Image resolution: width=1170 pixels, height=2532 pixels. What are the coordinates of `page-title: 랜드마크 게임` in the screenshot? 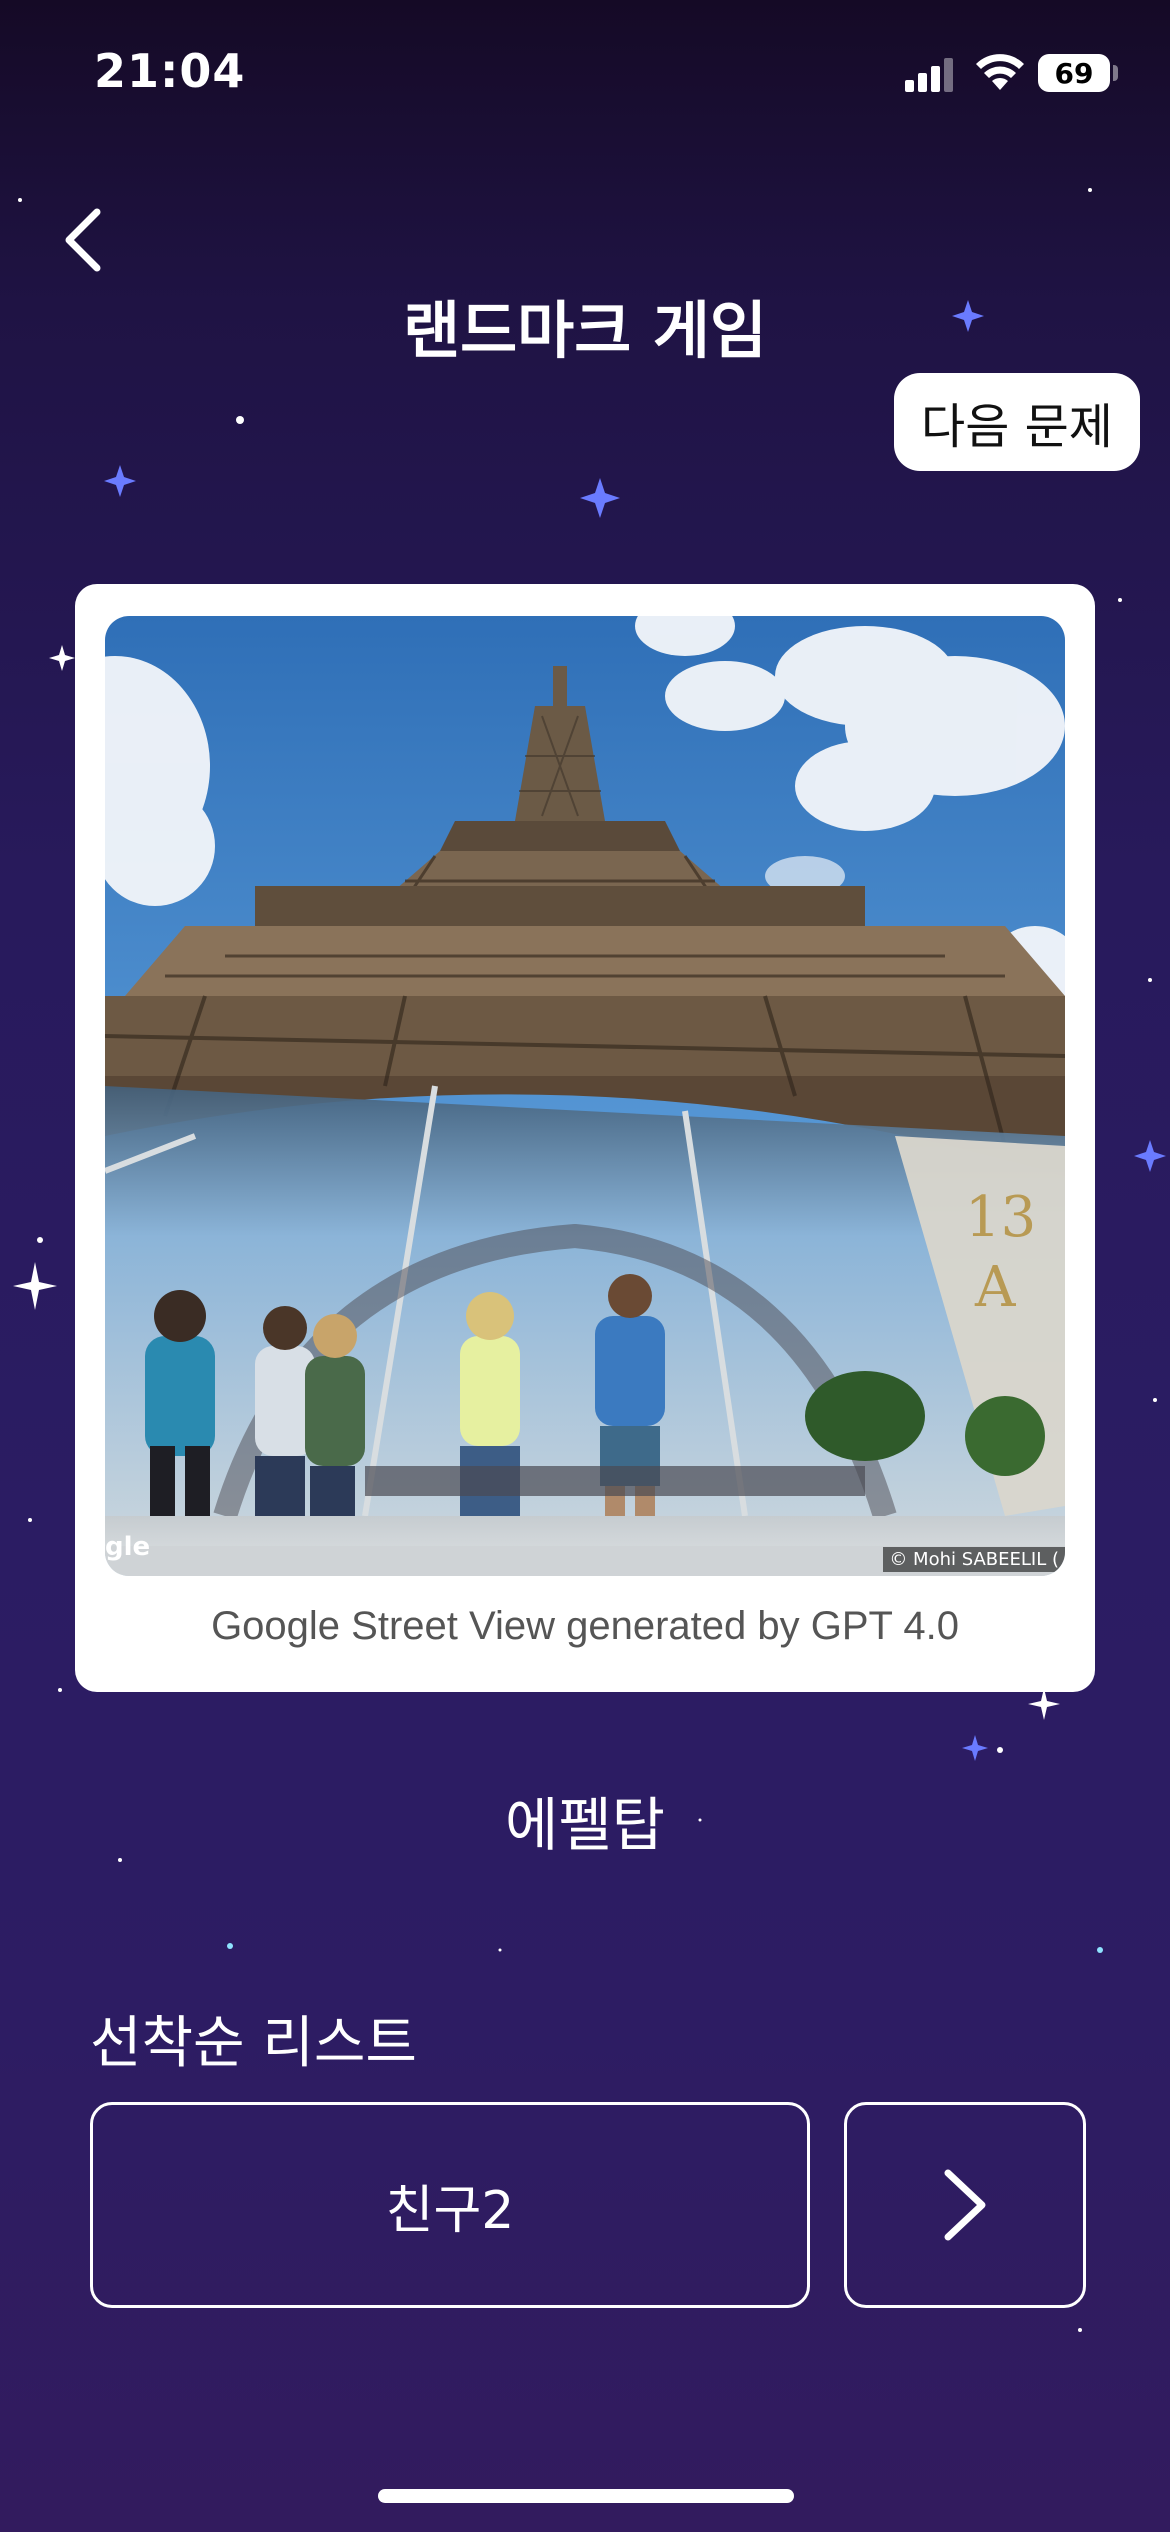 It's located at (585, 330).